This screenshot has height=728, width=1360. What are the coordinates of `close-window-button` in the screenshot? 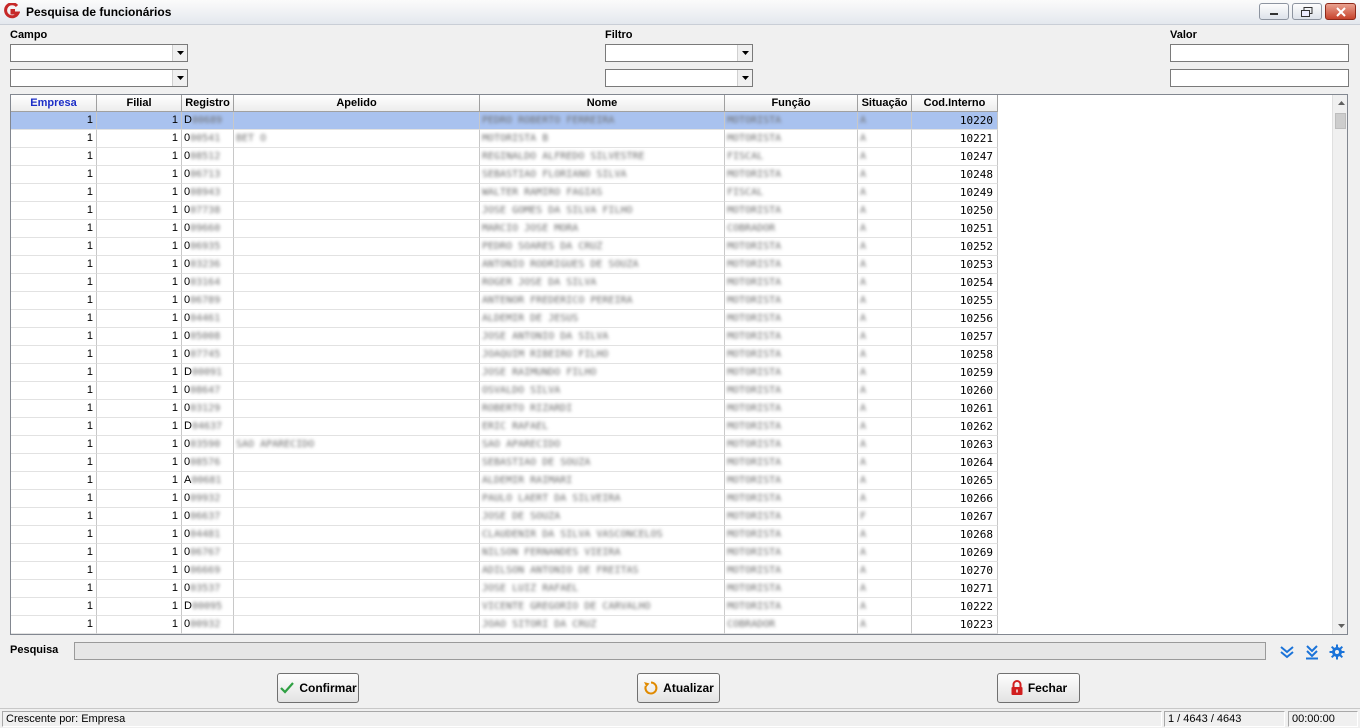 It's located at (1340, 11).